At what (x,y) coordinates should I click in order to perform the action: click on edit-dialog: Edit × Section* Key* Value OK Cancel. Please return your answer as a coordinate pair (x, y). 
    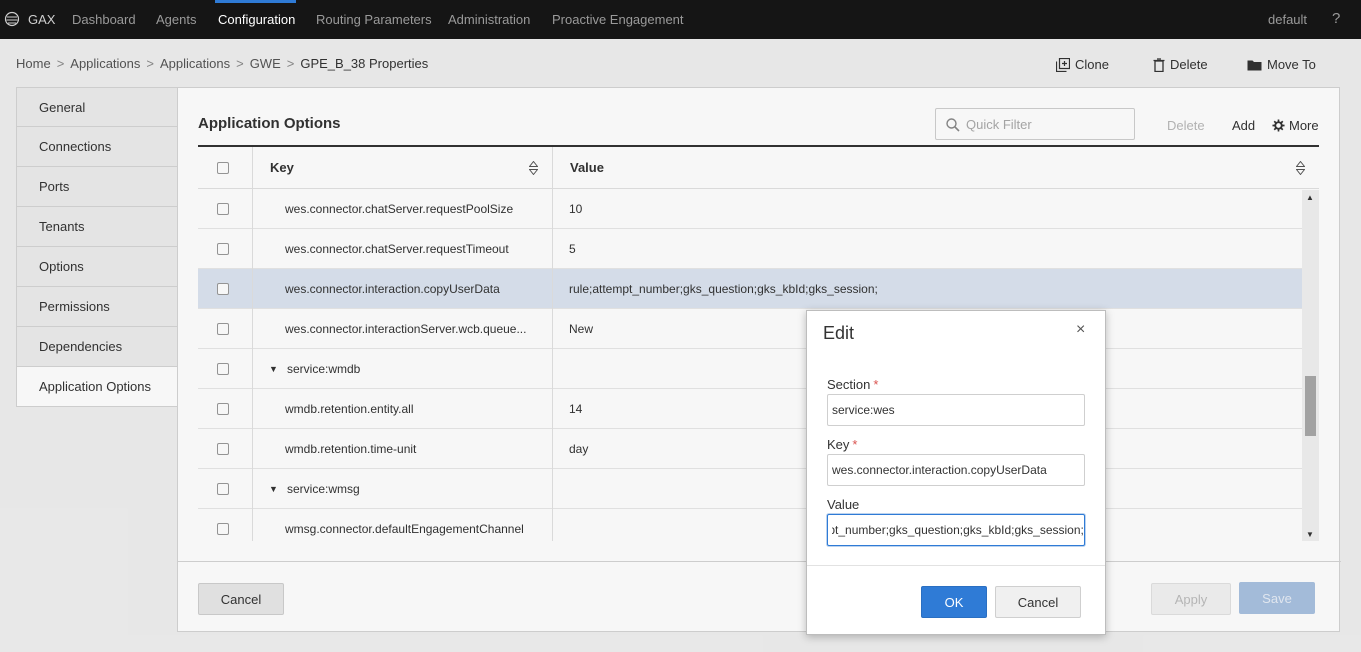
    Looking at the image, I should click on (956, 472).